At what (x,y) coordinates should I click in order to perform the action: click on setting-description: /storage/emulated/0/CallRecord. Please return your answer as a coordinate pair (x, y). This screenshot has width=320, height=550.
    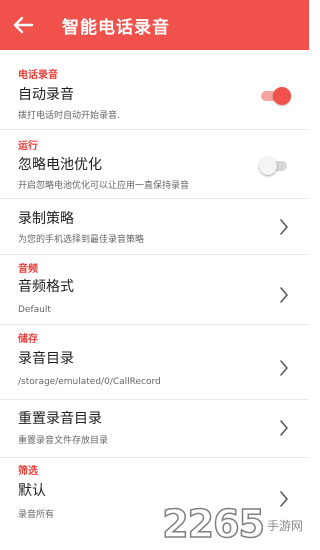
    Looking at the image, I should click on (89, 382).